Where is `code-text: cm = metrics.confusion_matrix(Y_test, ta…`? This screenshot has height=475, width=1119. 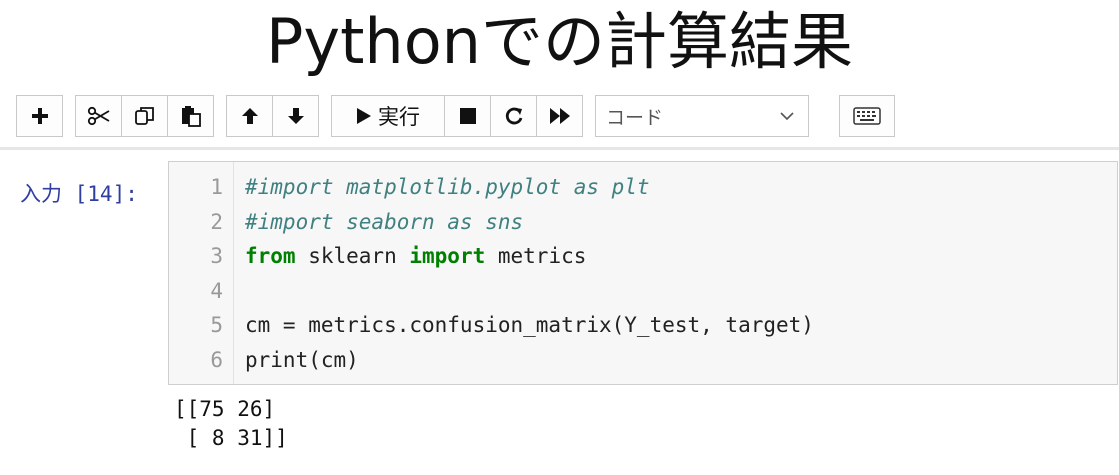 code-text: cm = metrics.confusion_matrix(Y_test, ta… is located at coordinates (529, 325).